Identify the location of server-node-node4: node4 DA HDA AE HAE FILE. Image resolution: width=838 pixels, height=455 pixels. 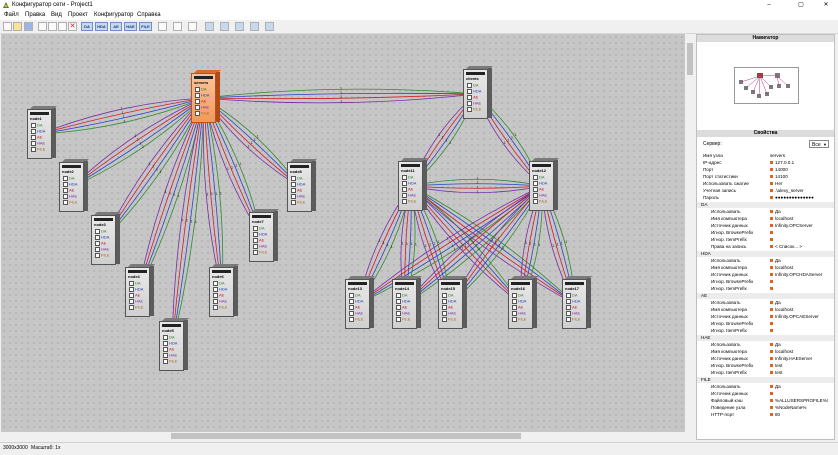
(140, 290).